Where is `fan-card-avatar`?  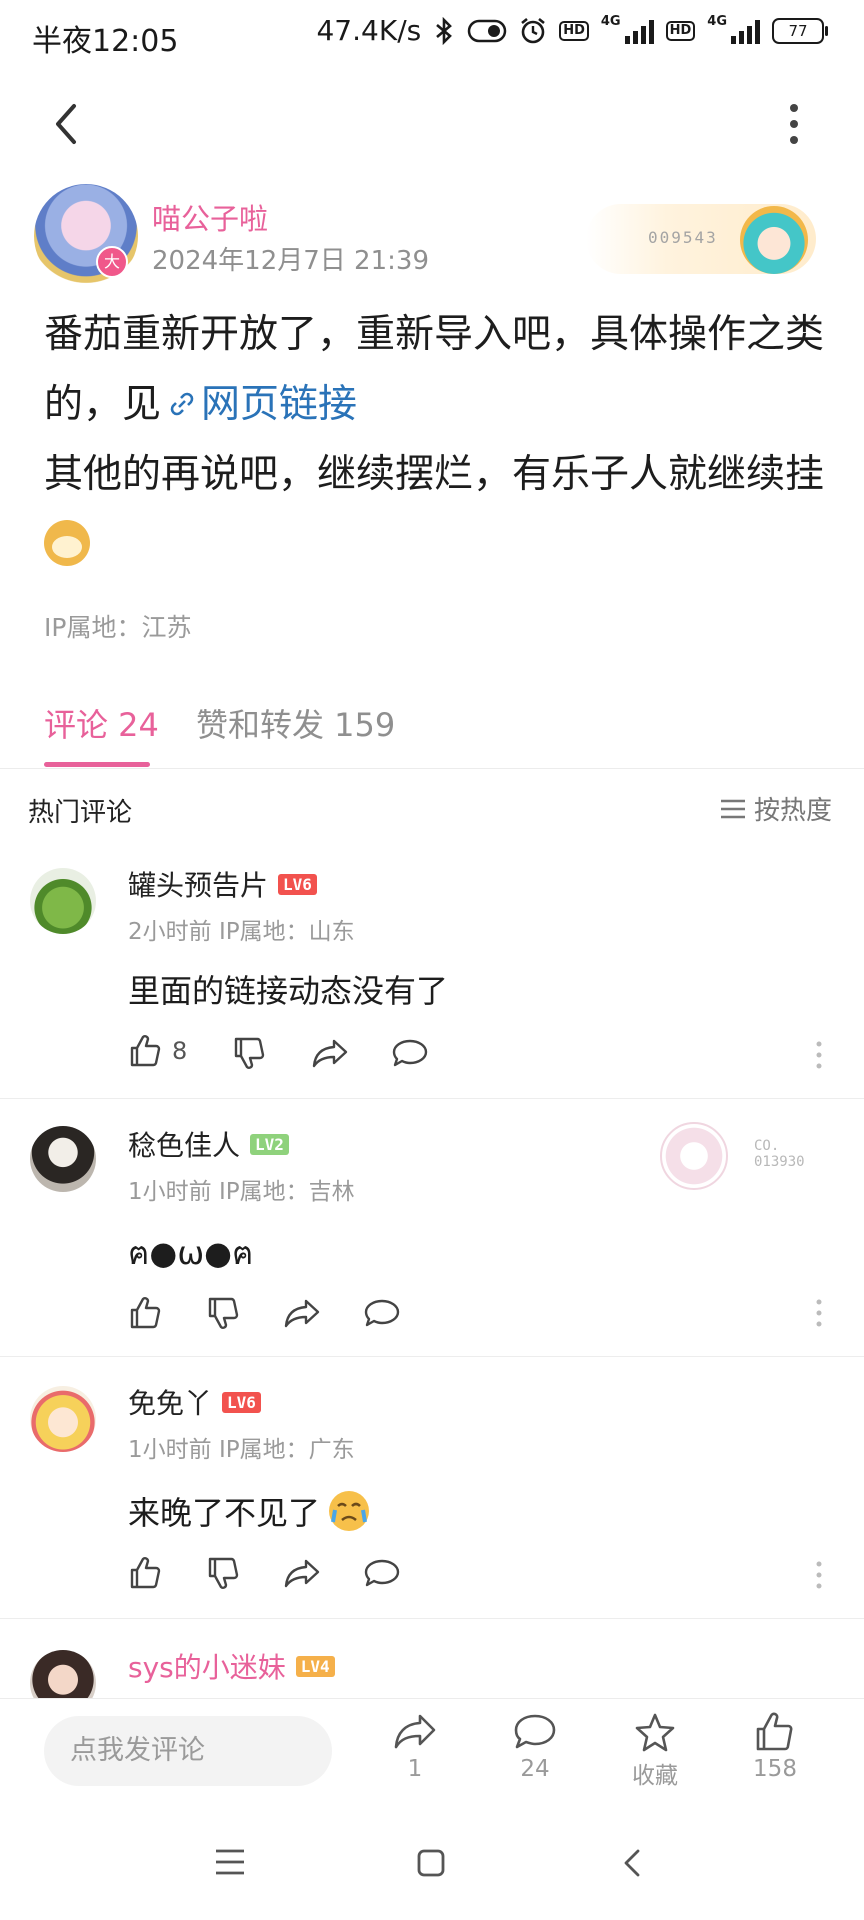 fan-card-avatar is located at coordinates (774, 240).